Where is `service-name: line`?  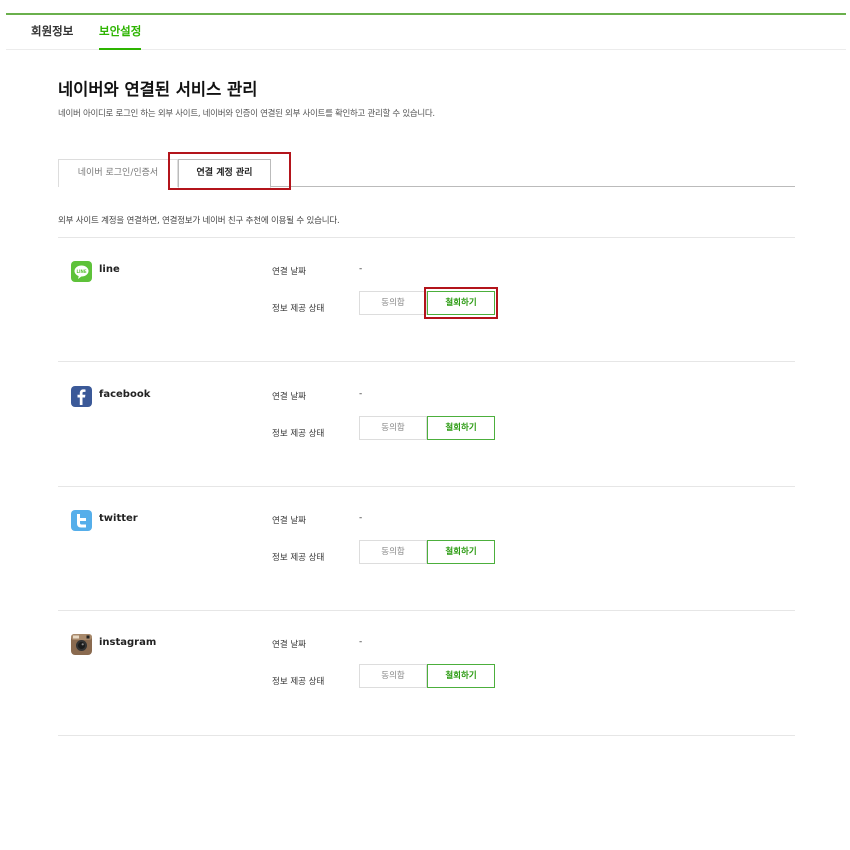 service-name: line is located at coordinates (109, 269).